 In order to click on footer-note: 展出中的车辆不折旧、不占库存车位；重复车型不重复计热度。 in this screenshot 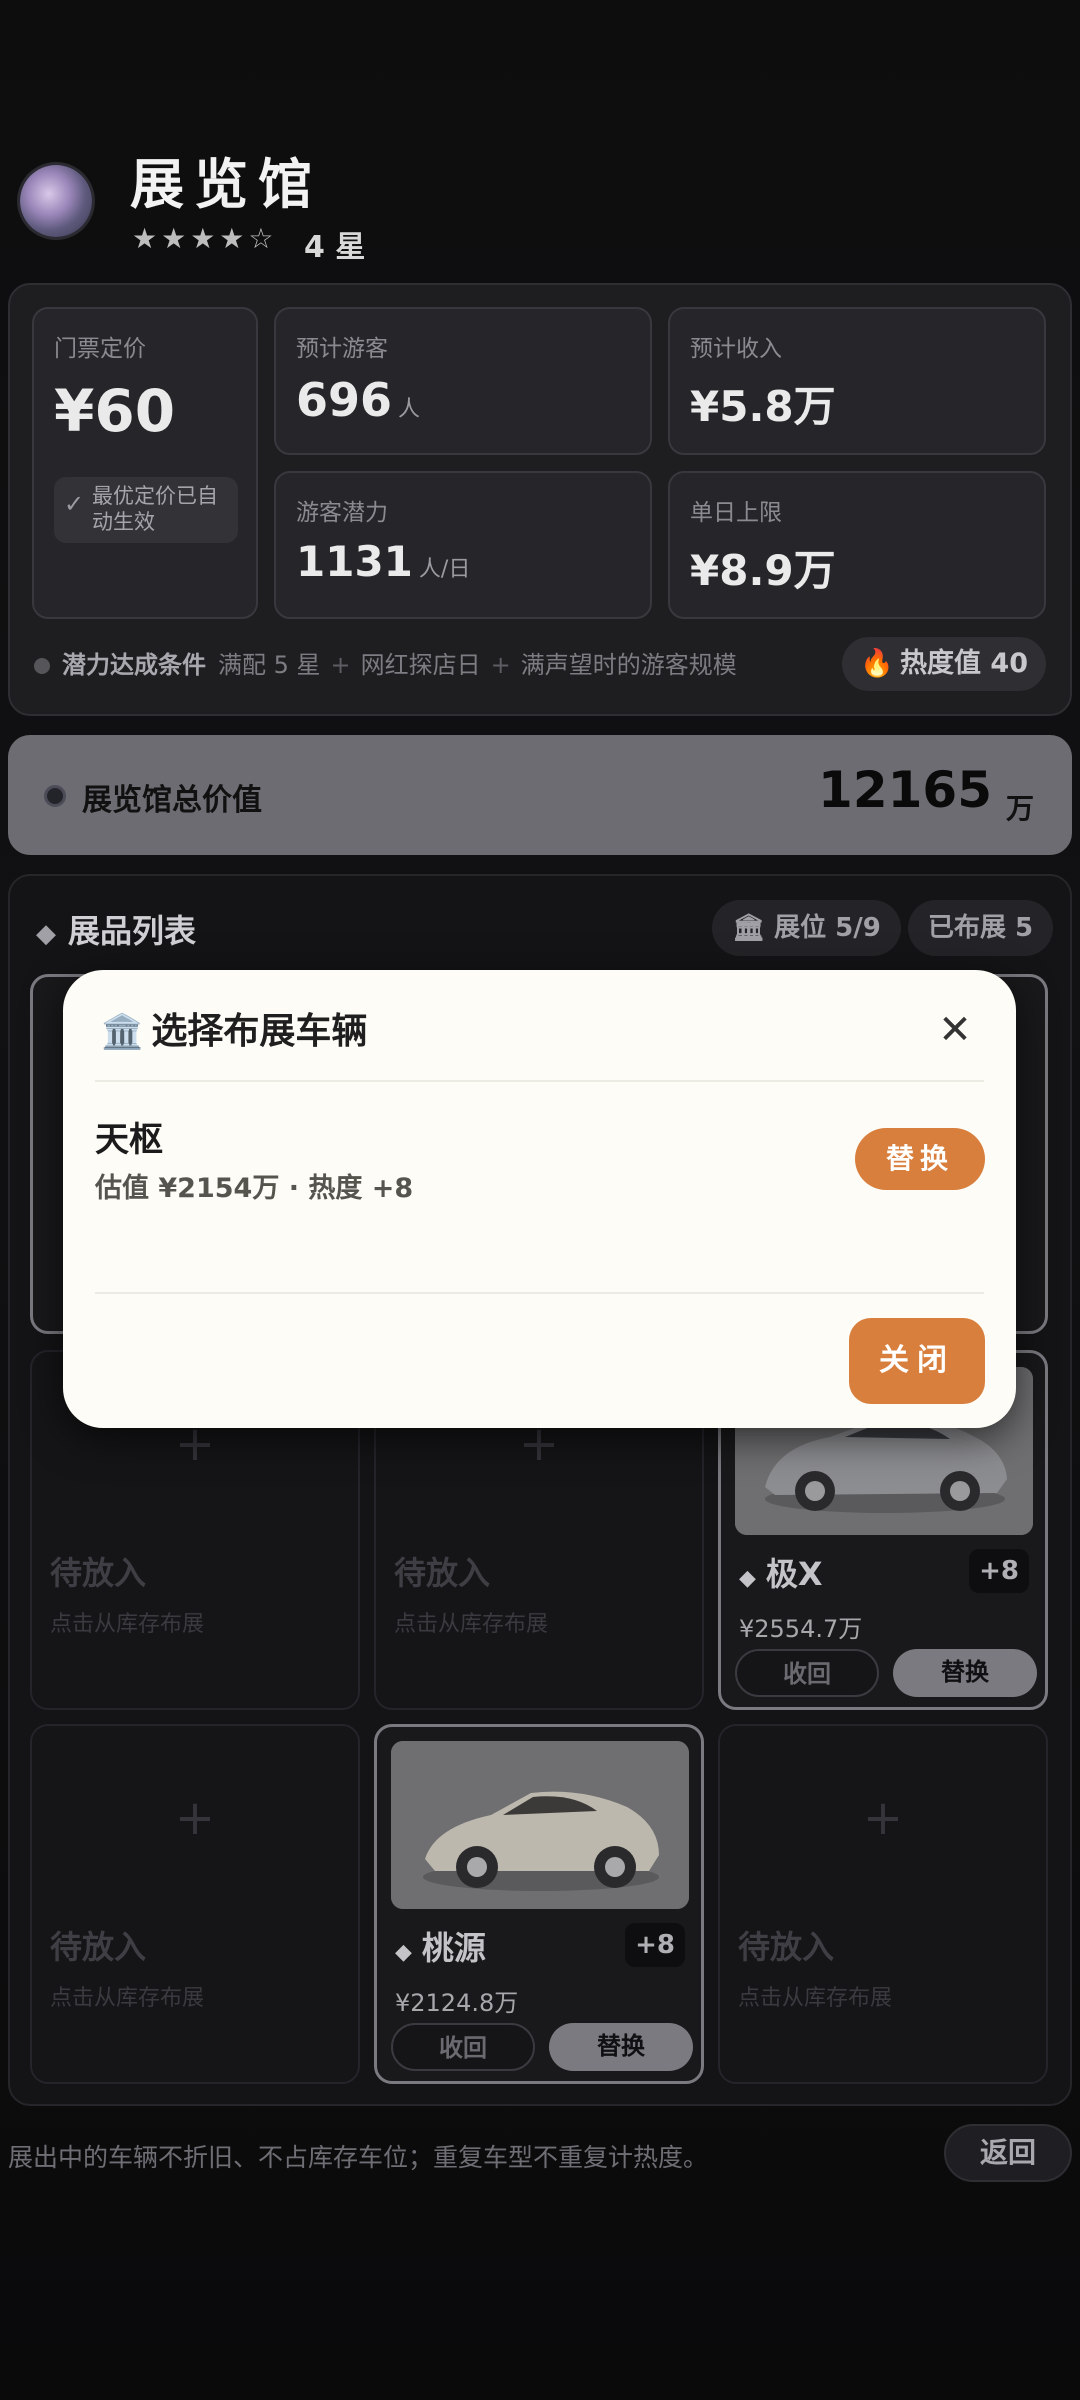, I will do `click(358, 2157)`.